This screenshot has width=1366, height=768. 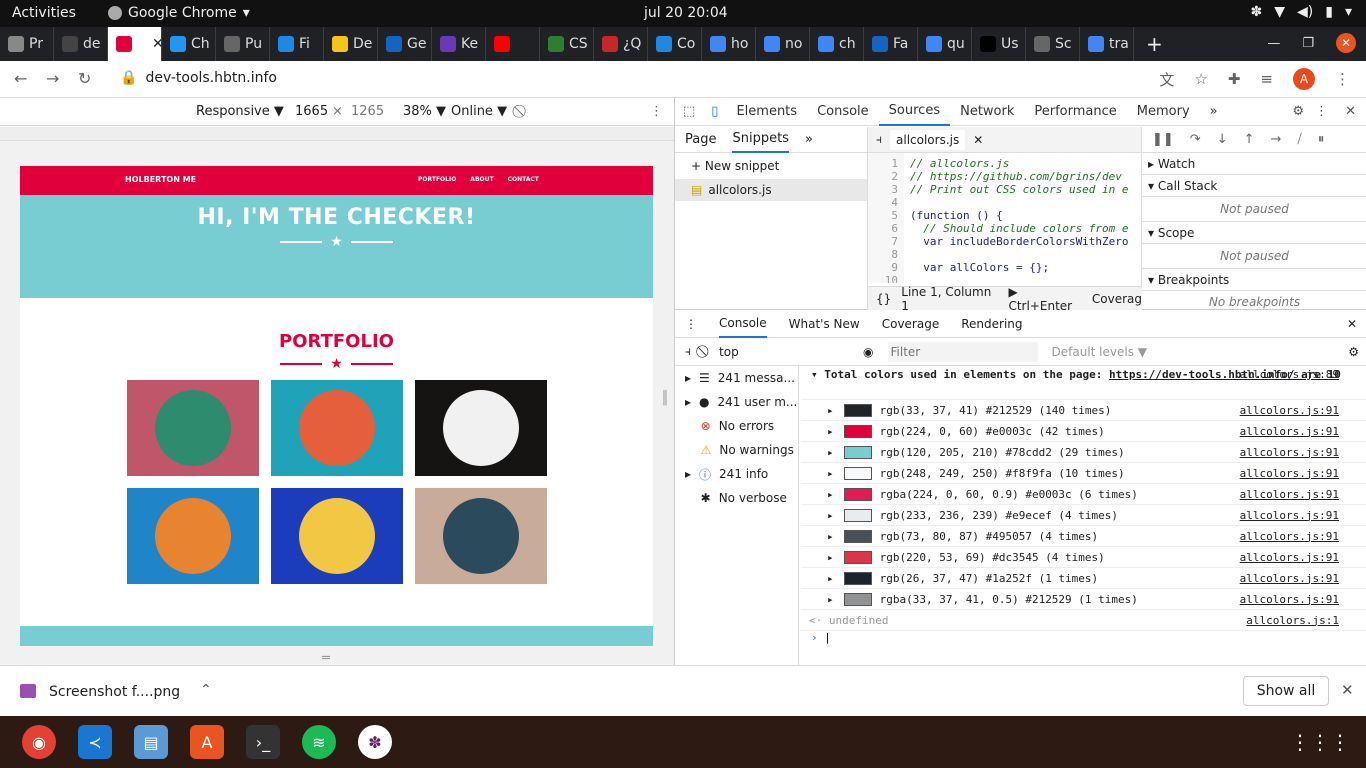 What do you see at coordinates (1154, 44) in the screenshot?
I see `new-tab-button: +` at bounding box center [1154, 44].